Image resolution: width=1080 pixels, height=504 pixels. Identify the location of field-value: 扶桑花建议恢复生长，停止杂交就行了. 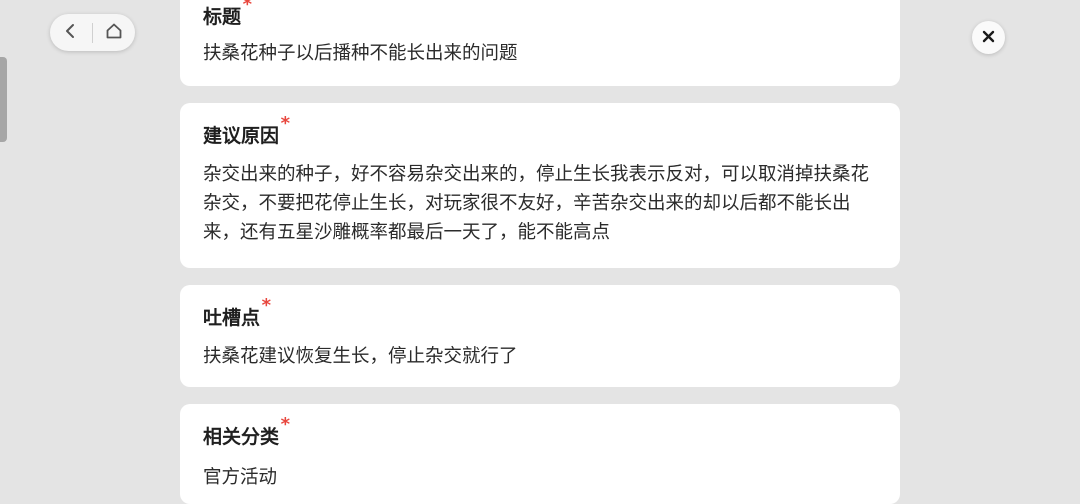
(540, 356).